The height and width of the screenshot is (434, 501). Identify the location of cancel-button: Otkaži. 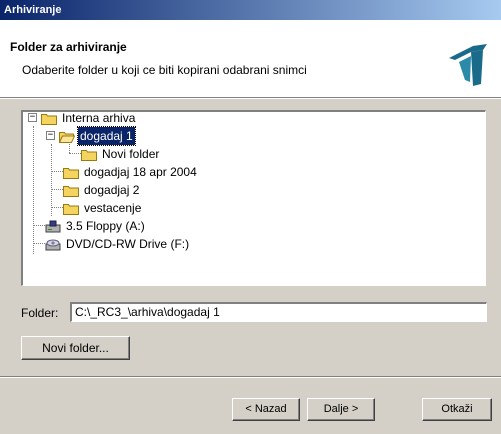
(457, 409).